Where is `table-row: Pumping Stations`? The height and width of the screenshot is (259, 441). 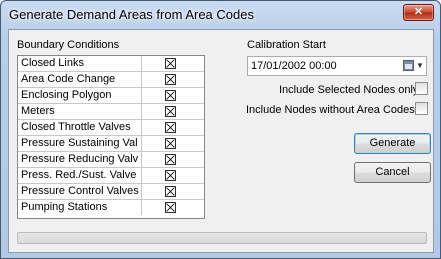
table-row: Pumping Stations is located at coordinates (111, 208).